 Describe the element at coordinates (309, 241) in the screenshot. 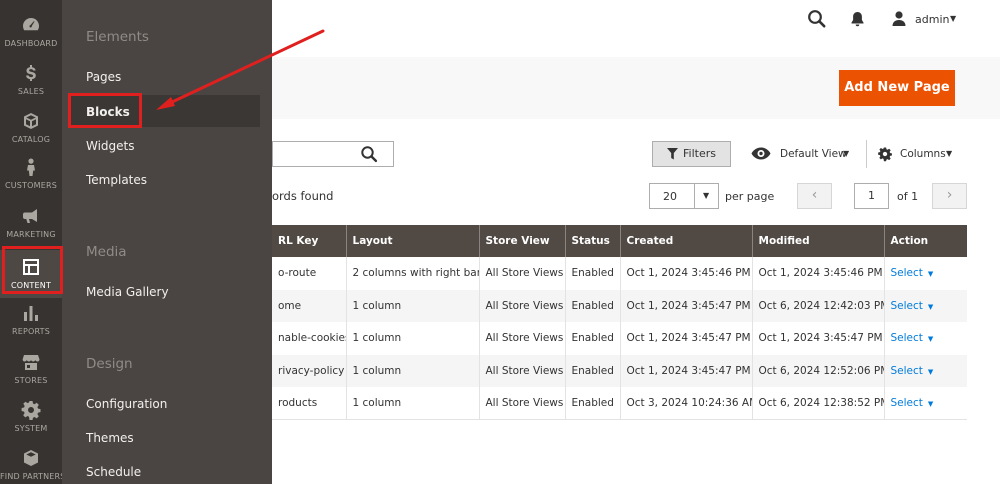

I see `column-header-url-key: RL Key` at that location.